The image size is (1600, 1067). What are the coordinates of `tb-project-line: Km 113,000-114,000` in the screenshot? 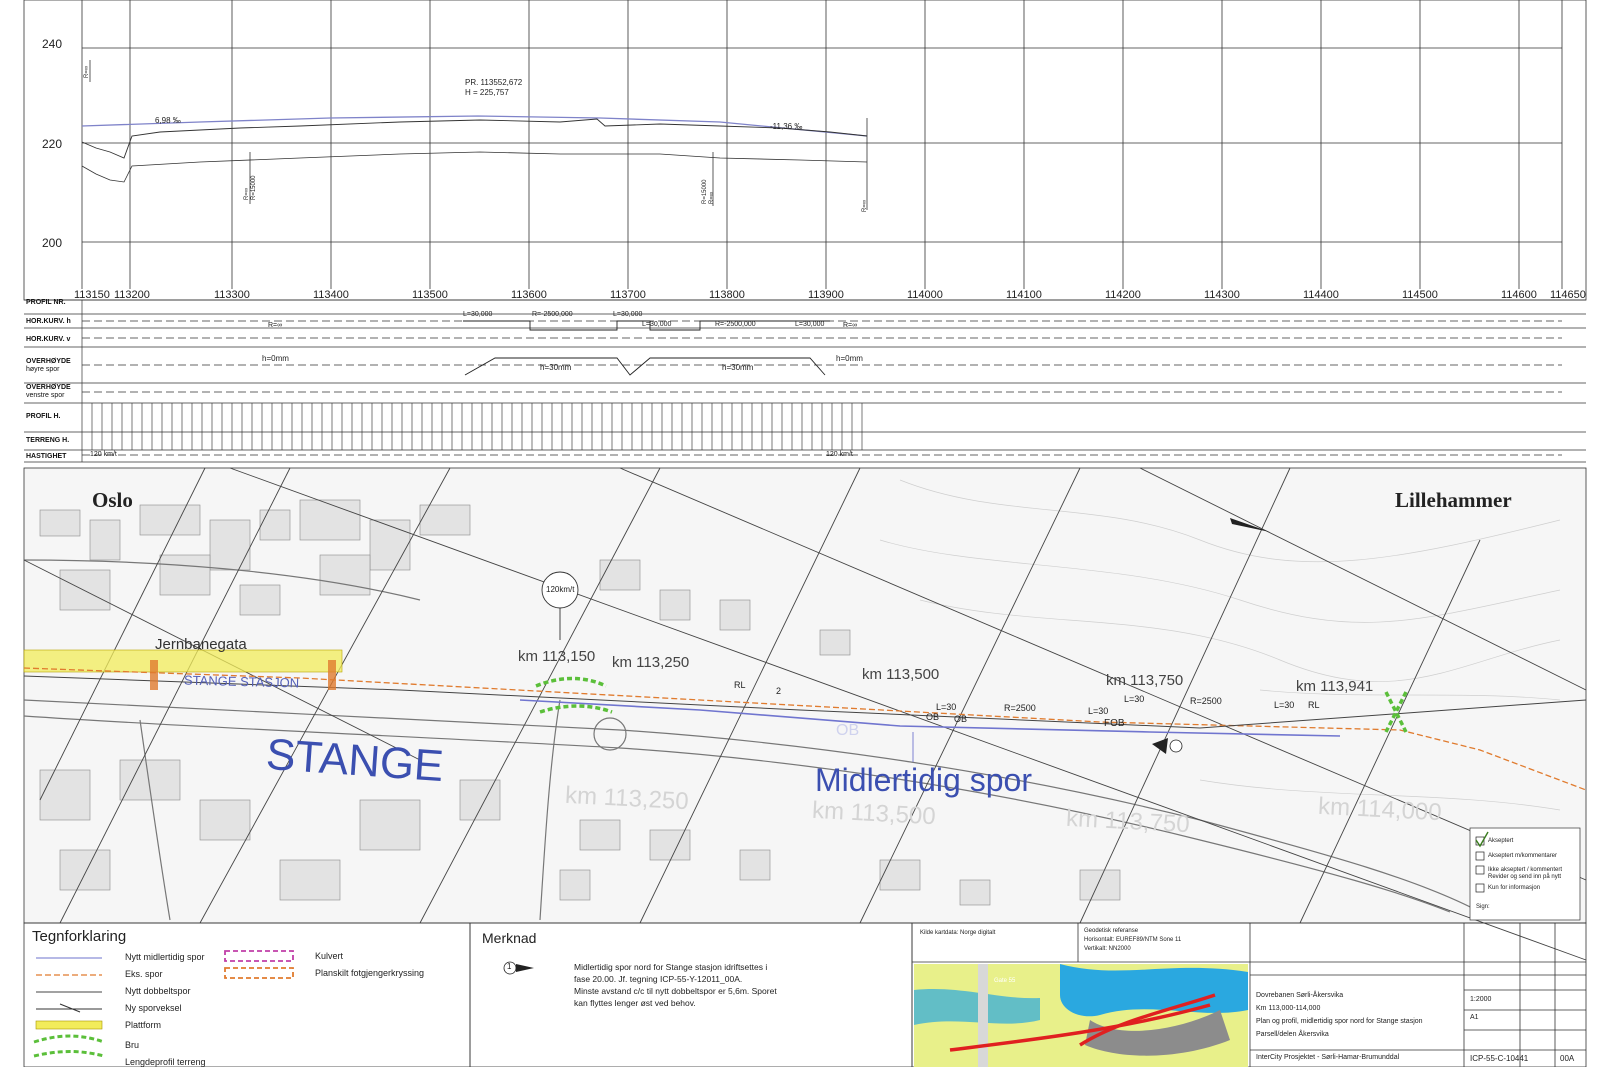 It's located at (1288, 1008).